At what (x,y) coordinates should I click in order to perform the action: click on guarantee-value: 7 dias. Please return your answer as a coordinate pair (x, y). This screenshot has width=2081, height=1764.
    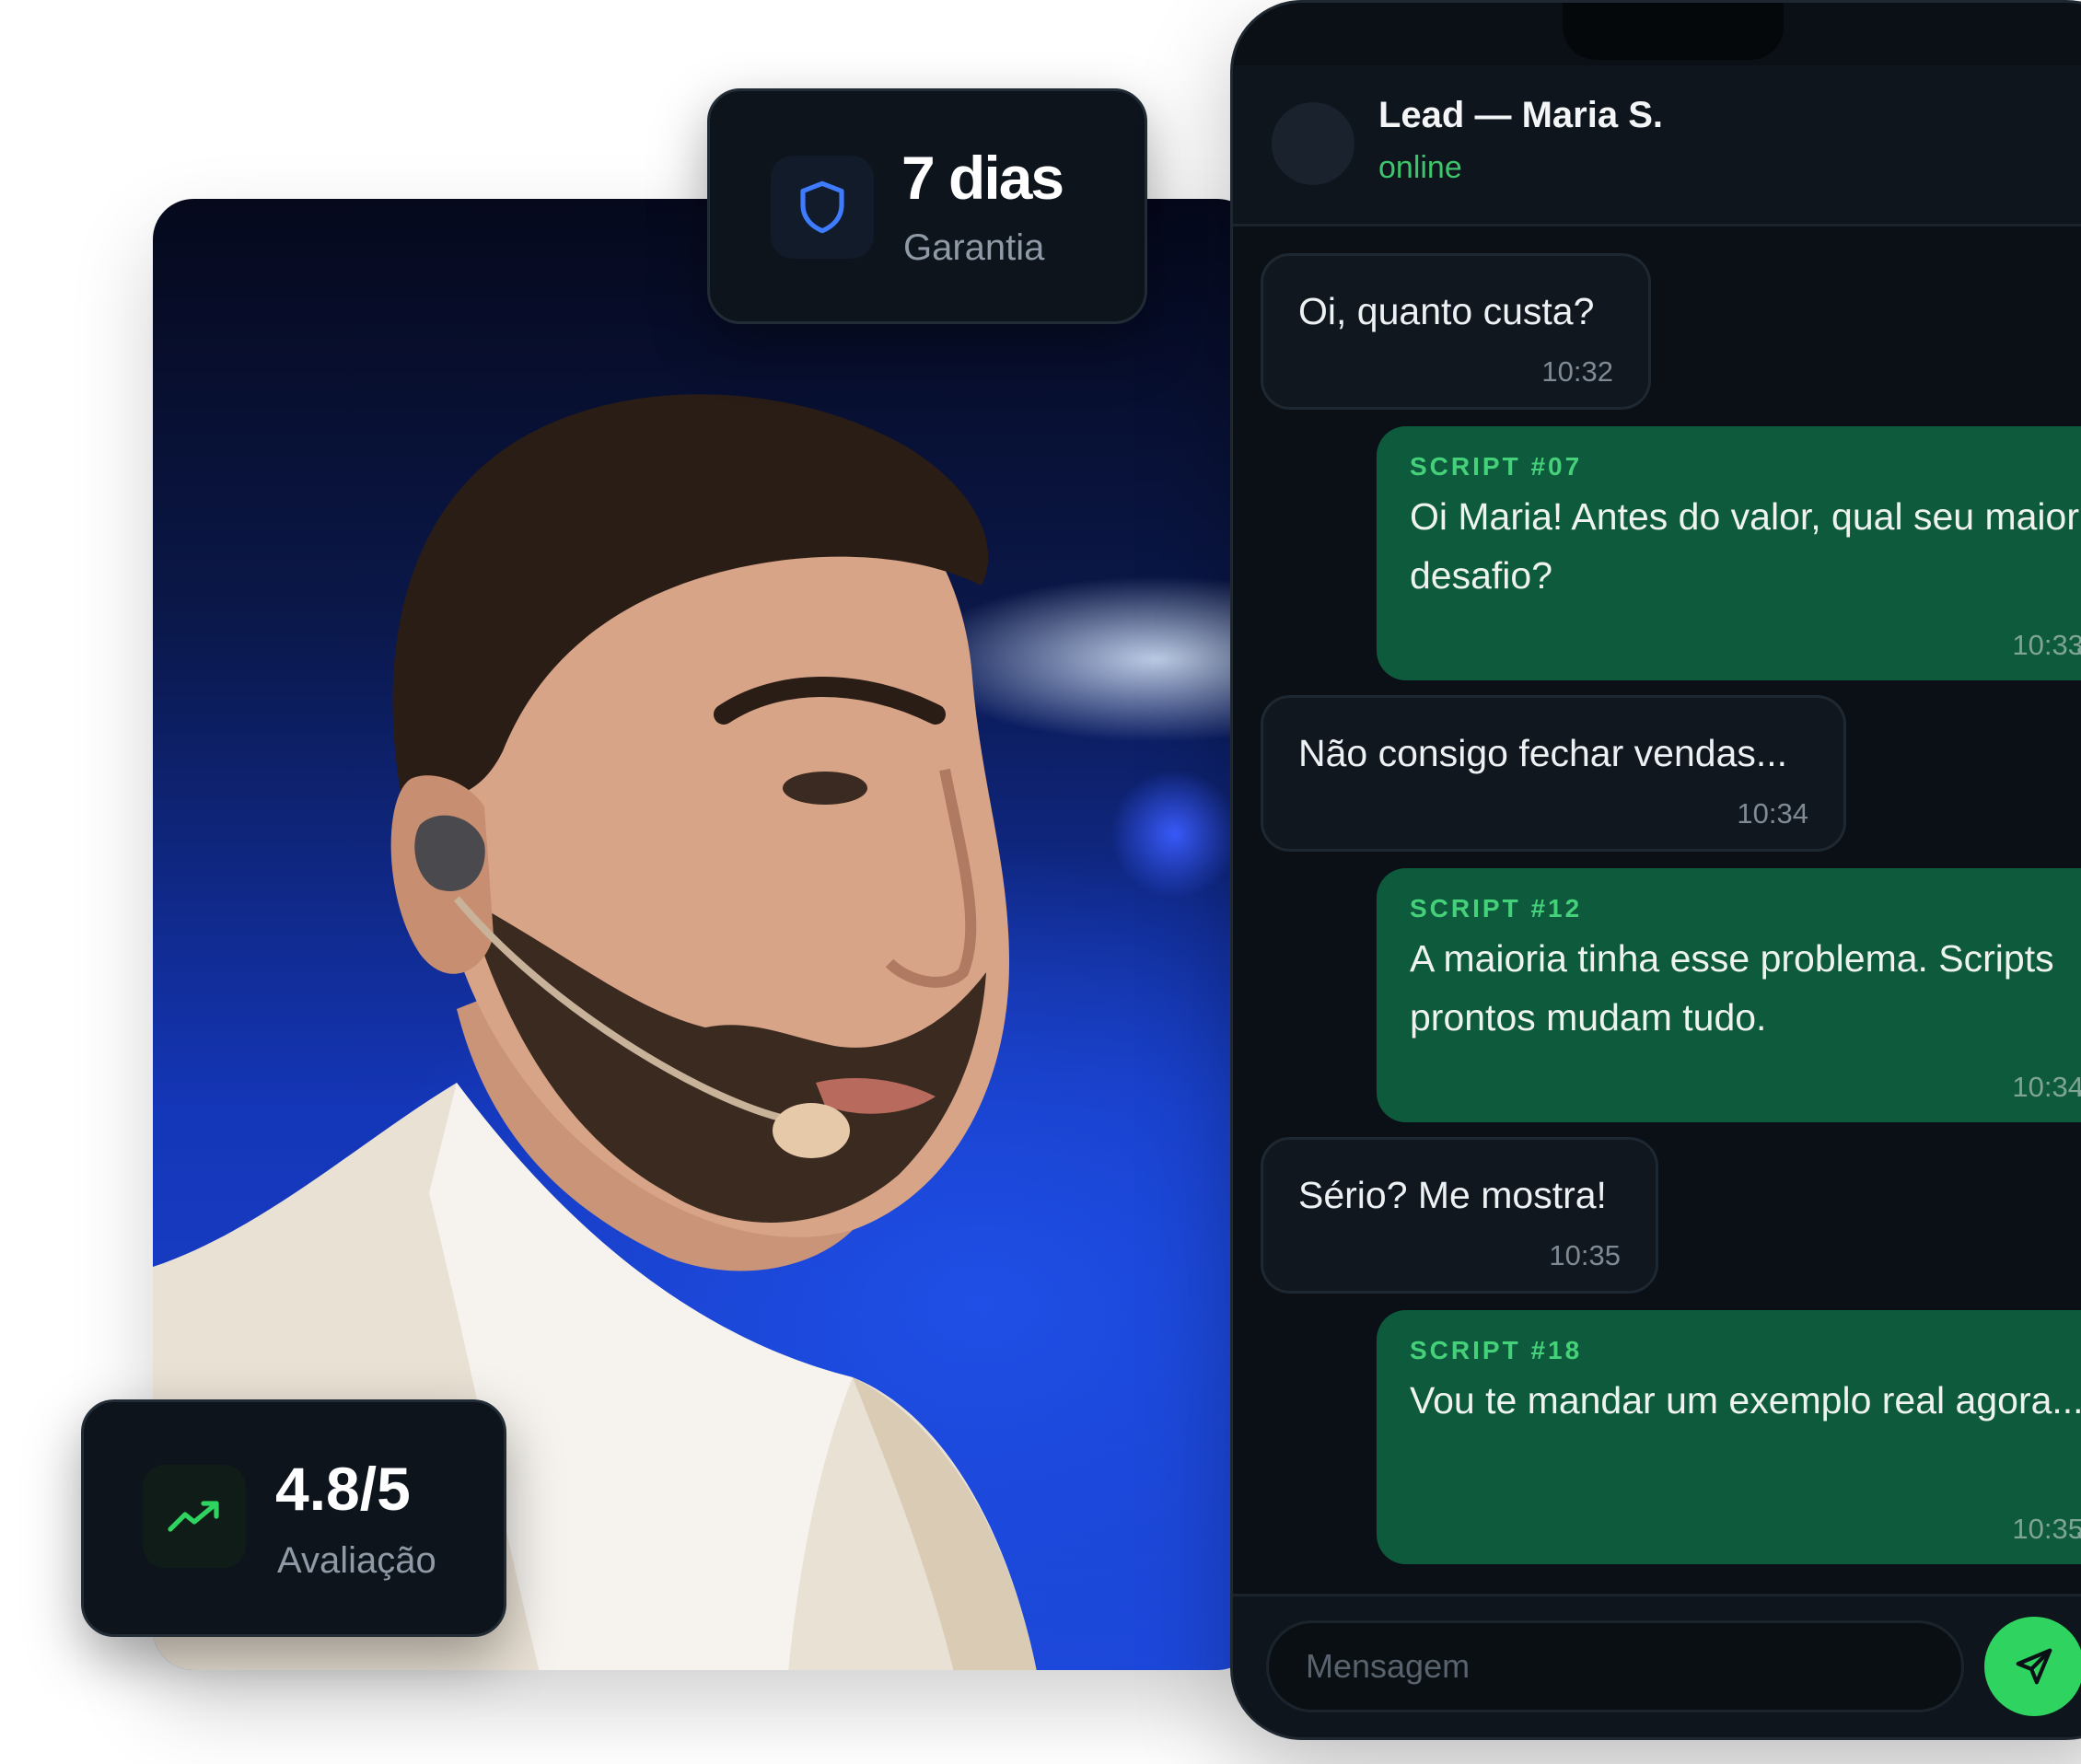
    Looking at the image, I should click on (982, 178).